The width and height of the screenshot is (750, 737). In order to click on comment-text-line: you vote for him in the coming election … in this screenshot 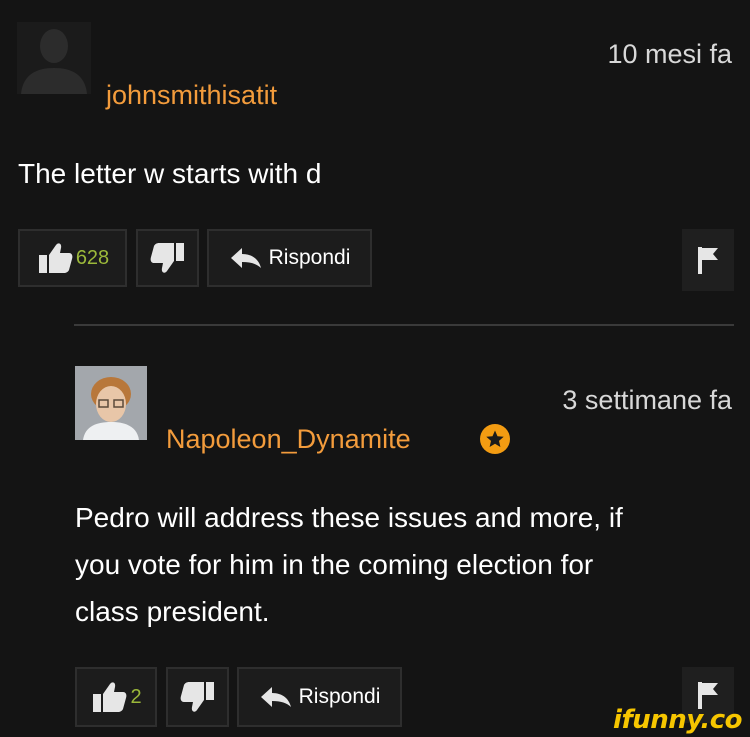, I will do `click(334, 564)`.